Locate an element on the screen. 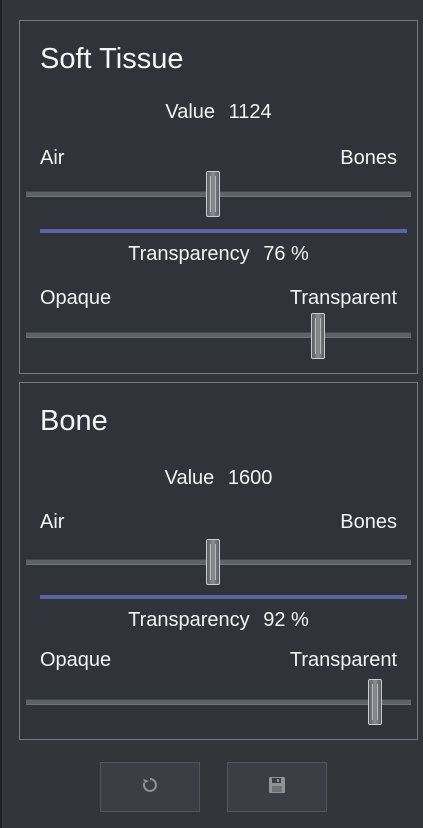  reset-button is located at coordinates (150, 787).